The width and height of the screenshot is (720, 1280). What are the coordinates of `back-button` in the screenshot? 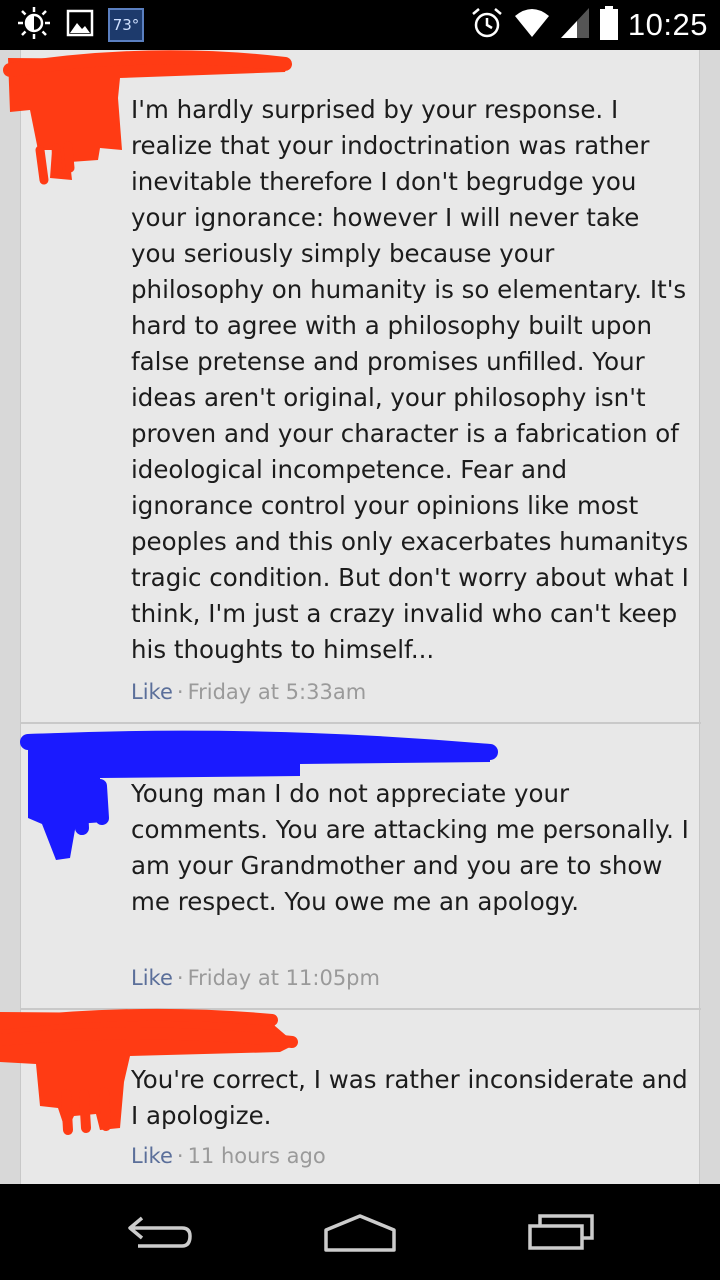 It's located at (160, 1232).